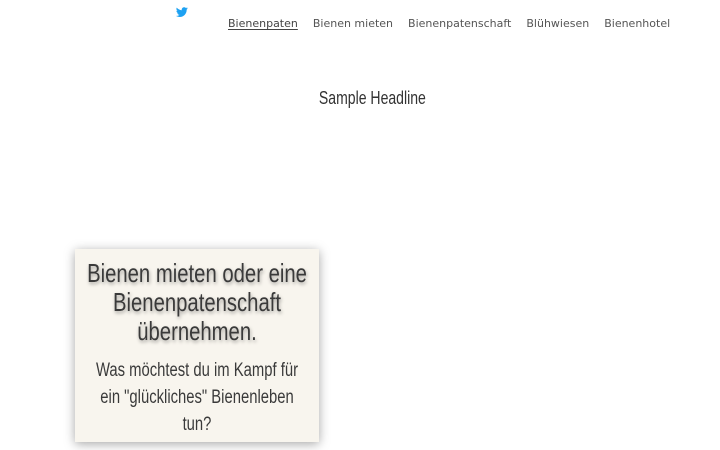 The width and height of the screenshot is (720, 450). I want to click on sample-headline: Sample Headline, so click(372, 98).